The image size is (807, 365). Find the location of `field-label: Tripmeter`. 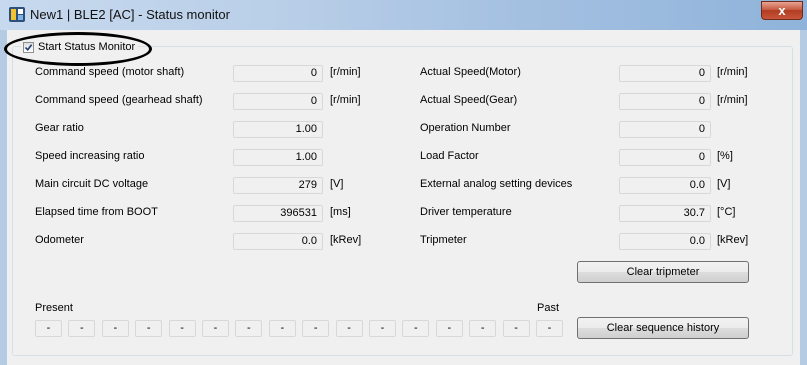

field-label: Tripmeter is located at coordinates (443, 240).